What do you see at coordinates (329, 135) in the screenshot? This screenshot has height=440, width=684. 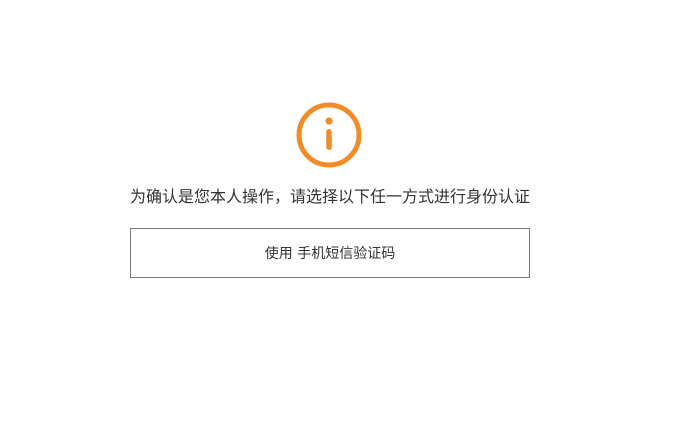 I see `info-icon` at bounding box center [329, 135].